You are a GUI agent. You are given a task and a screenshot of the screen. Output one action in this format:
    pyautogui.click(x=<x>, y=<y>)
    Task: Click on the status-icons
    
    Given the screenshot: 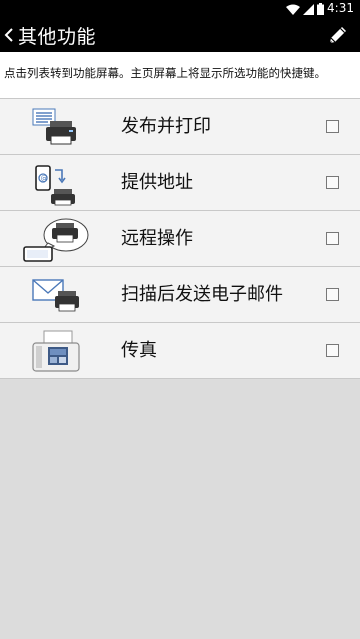 What is the action you would take?
    pyautogui.click(x=305, y=9)
    